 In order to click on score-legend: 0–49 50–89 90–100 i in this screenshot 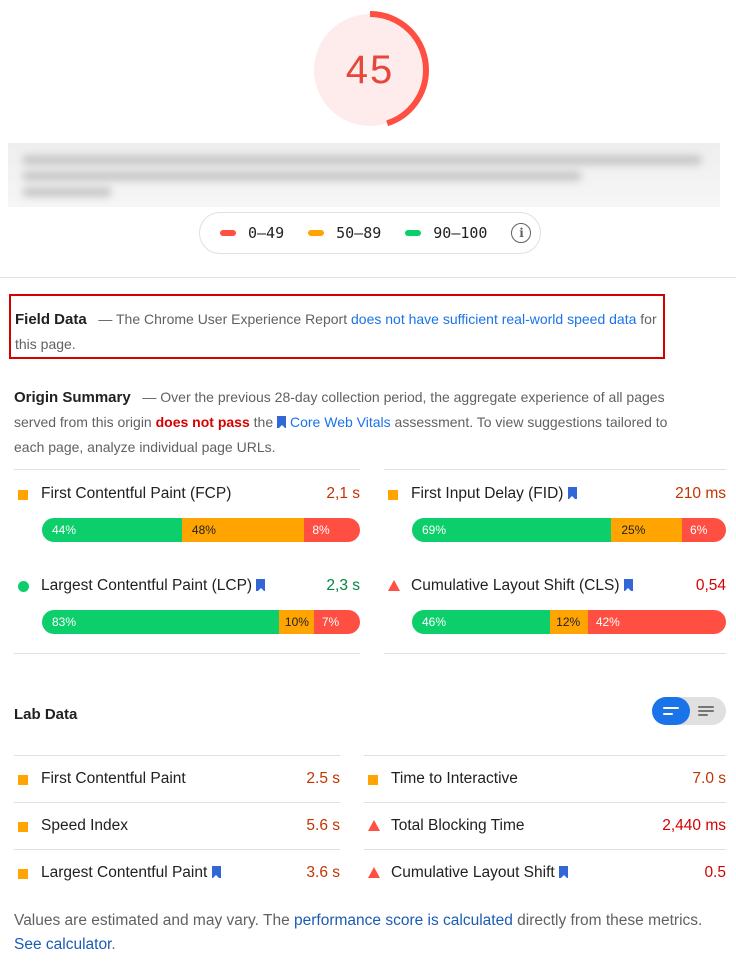, I will do `click(370, 233)`.